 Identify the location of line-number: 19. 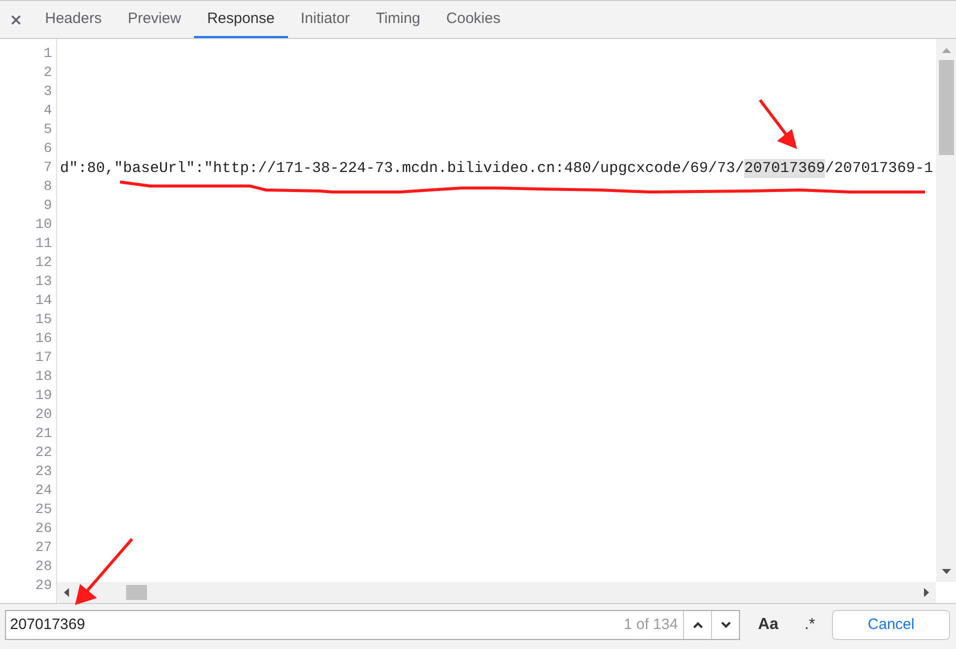
(43, 396).